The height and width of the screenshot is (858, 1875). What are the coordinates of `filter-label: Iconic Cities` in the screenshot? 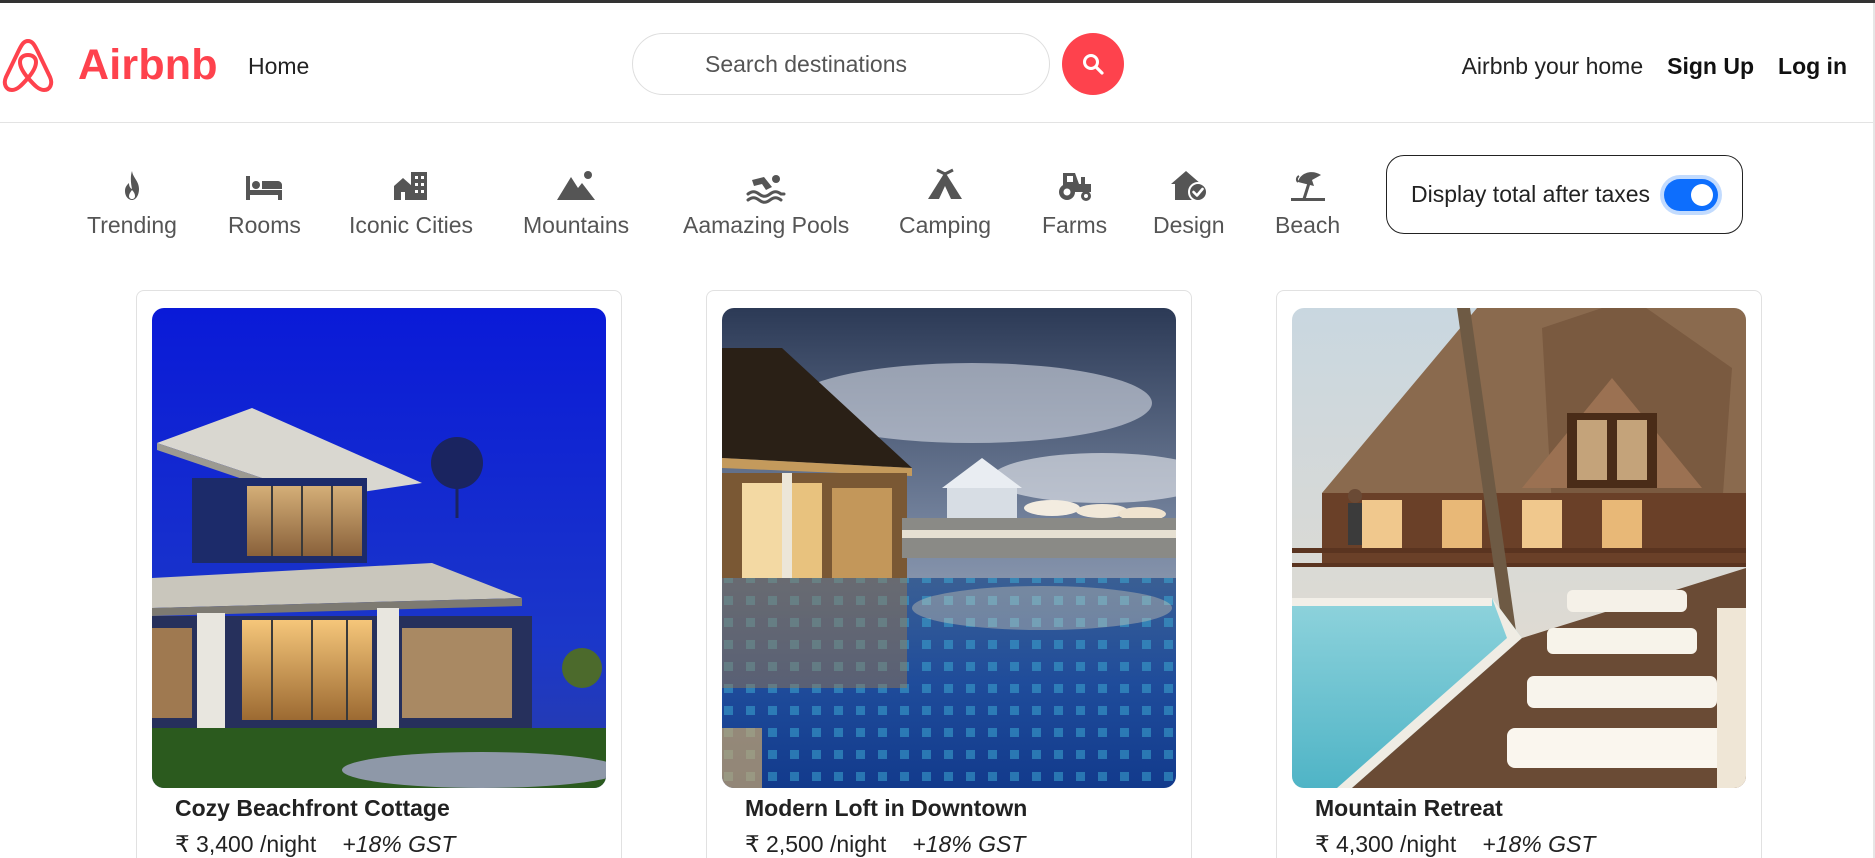 It's located at (411, 225).